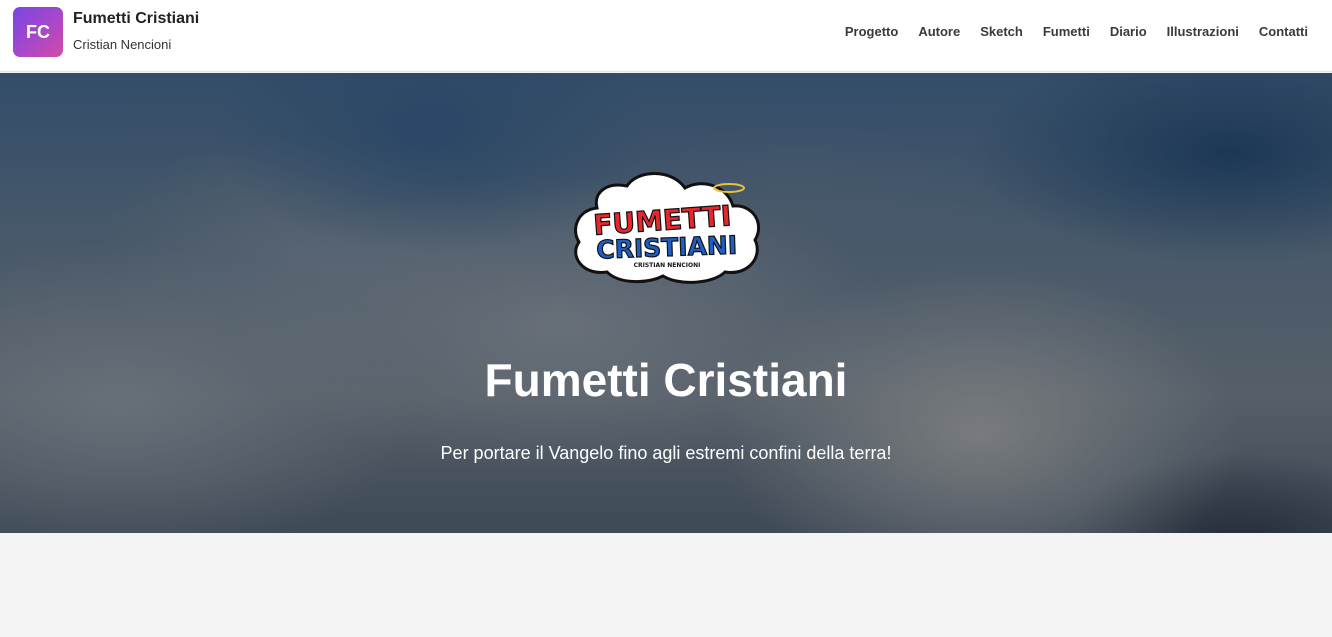 The width and height of the screenshot is (1332, 637). Describe the element at coordinates (871, 31) in the screenshot. I see `nav-item-progetto: Progetto` at that location.